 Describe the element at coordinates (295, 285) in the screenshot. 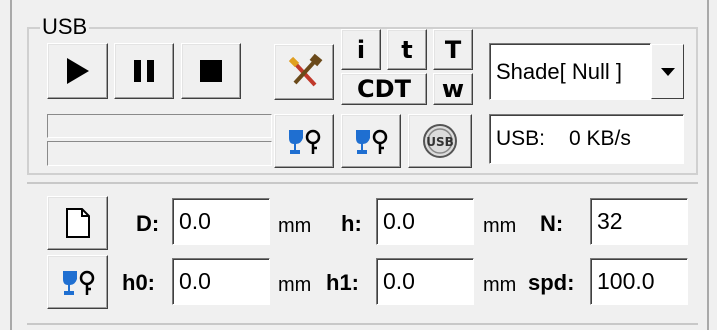

I see `param-h0-unit: mm` at that location.